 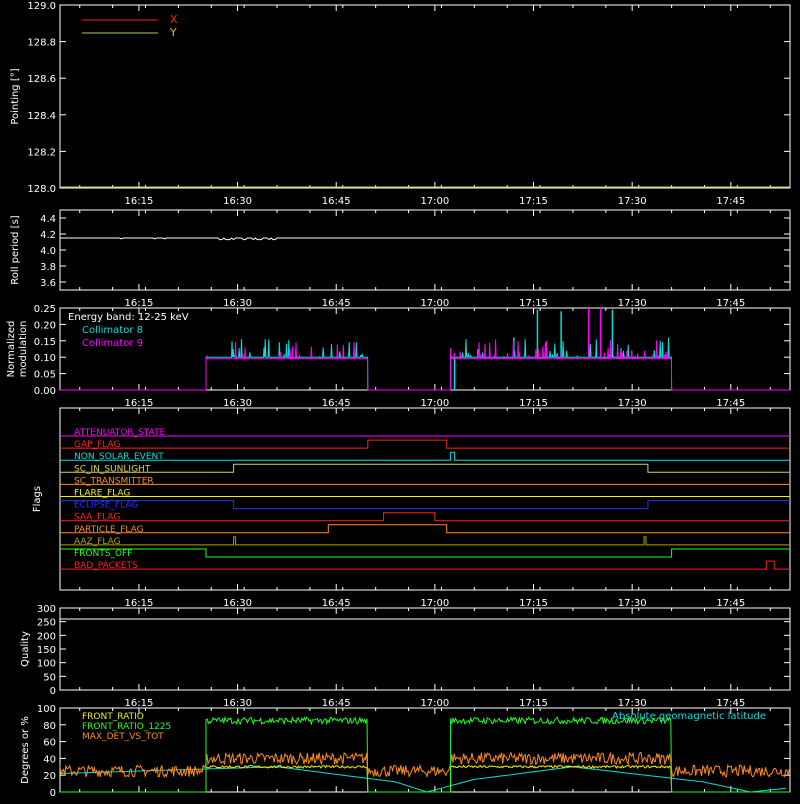 What do you see at coordinates (11, 349) in the screenshot?
I see `y-axis-label-line1: Normalized` at bounding box center [11, 349].